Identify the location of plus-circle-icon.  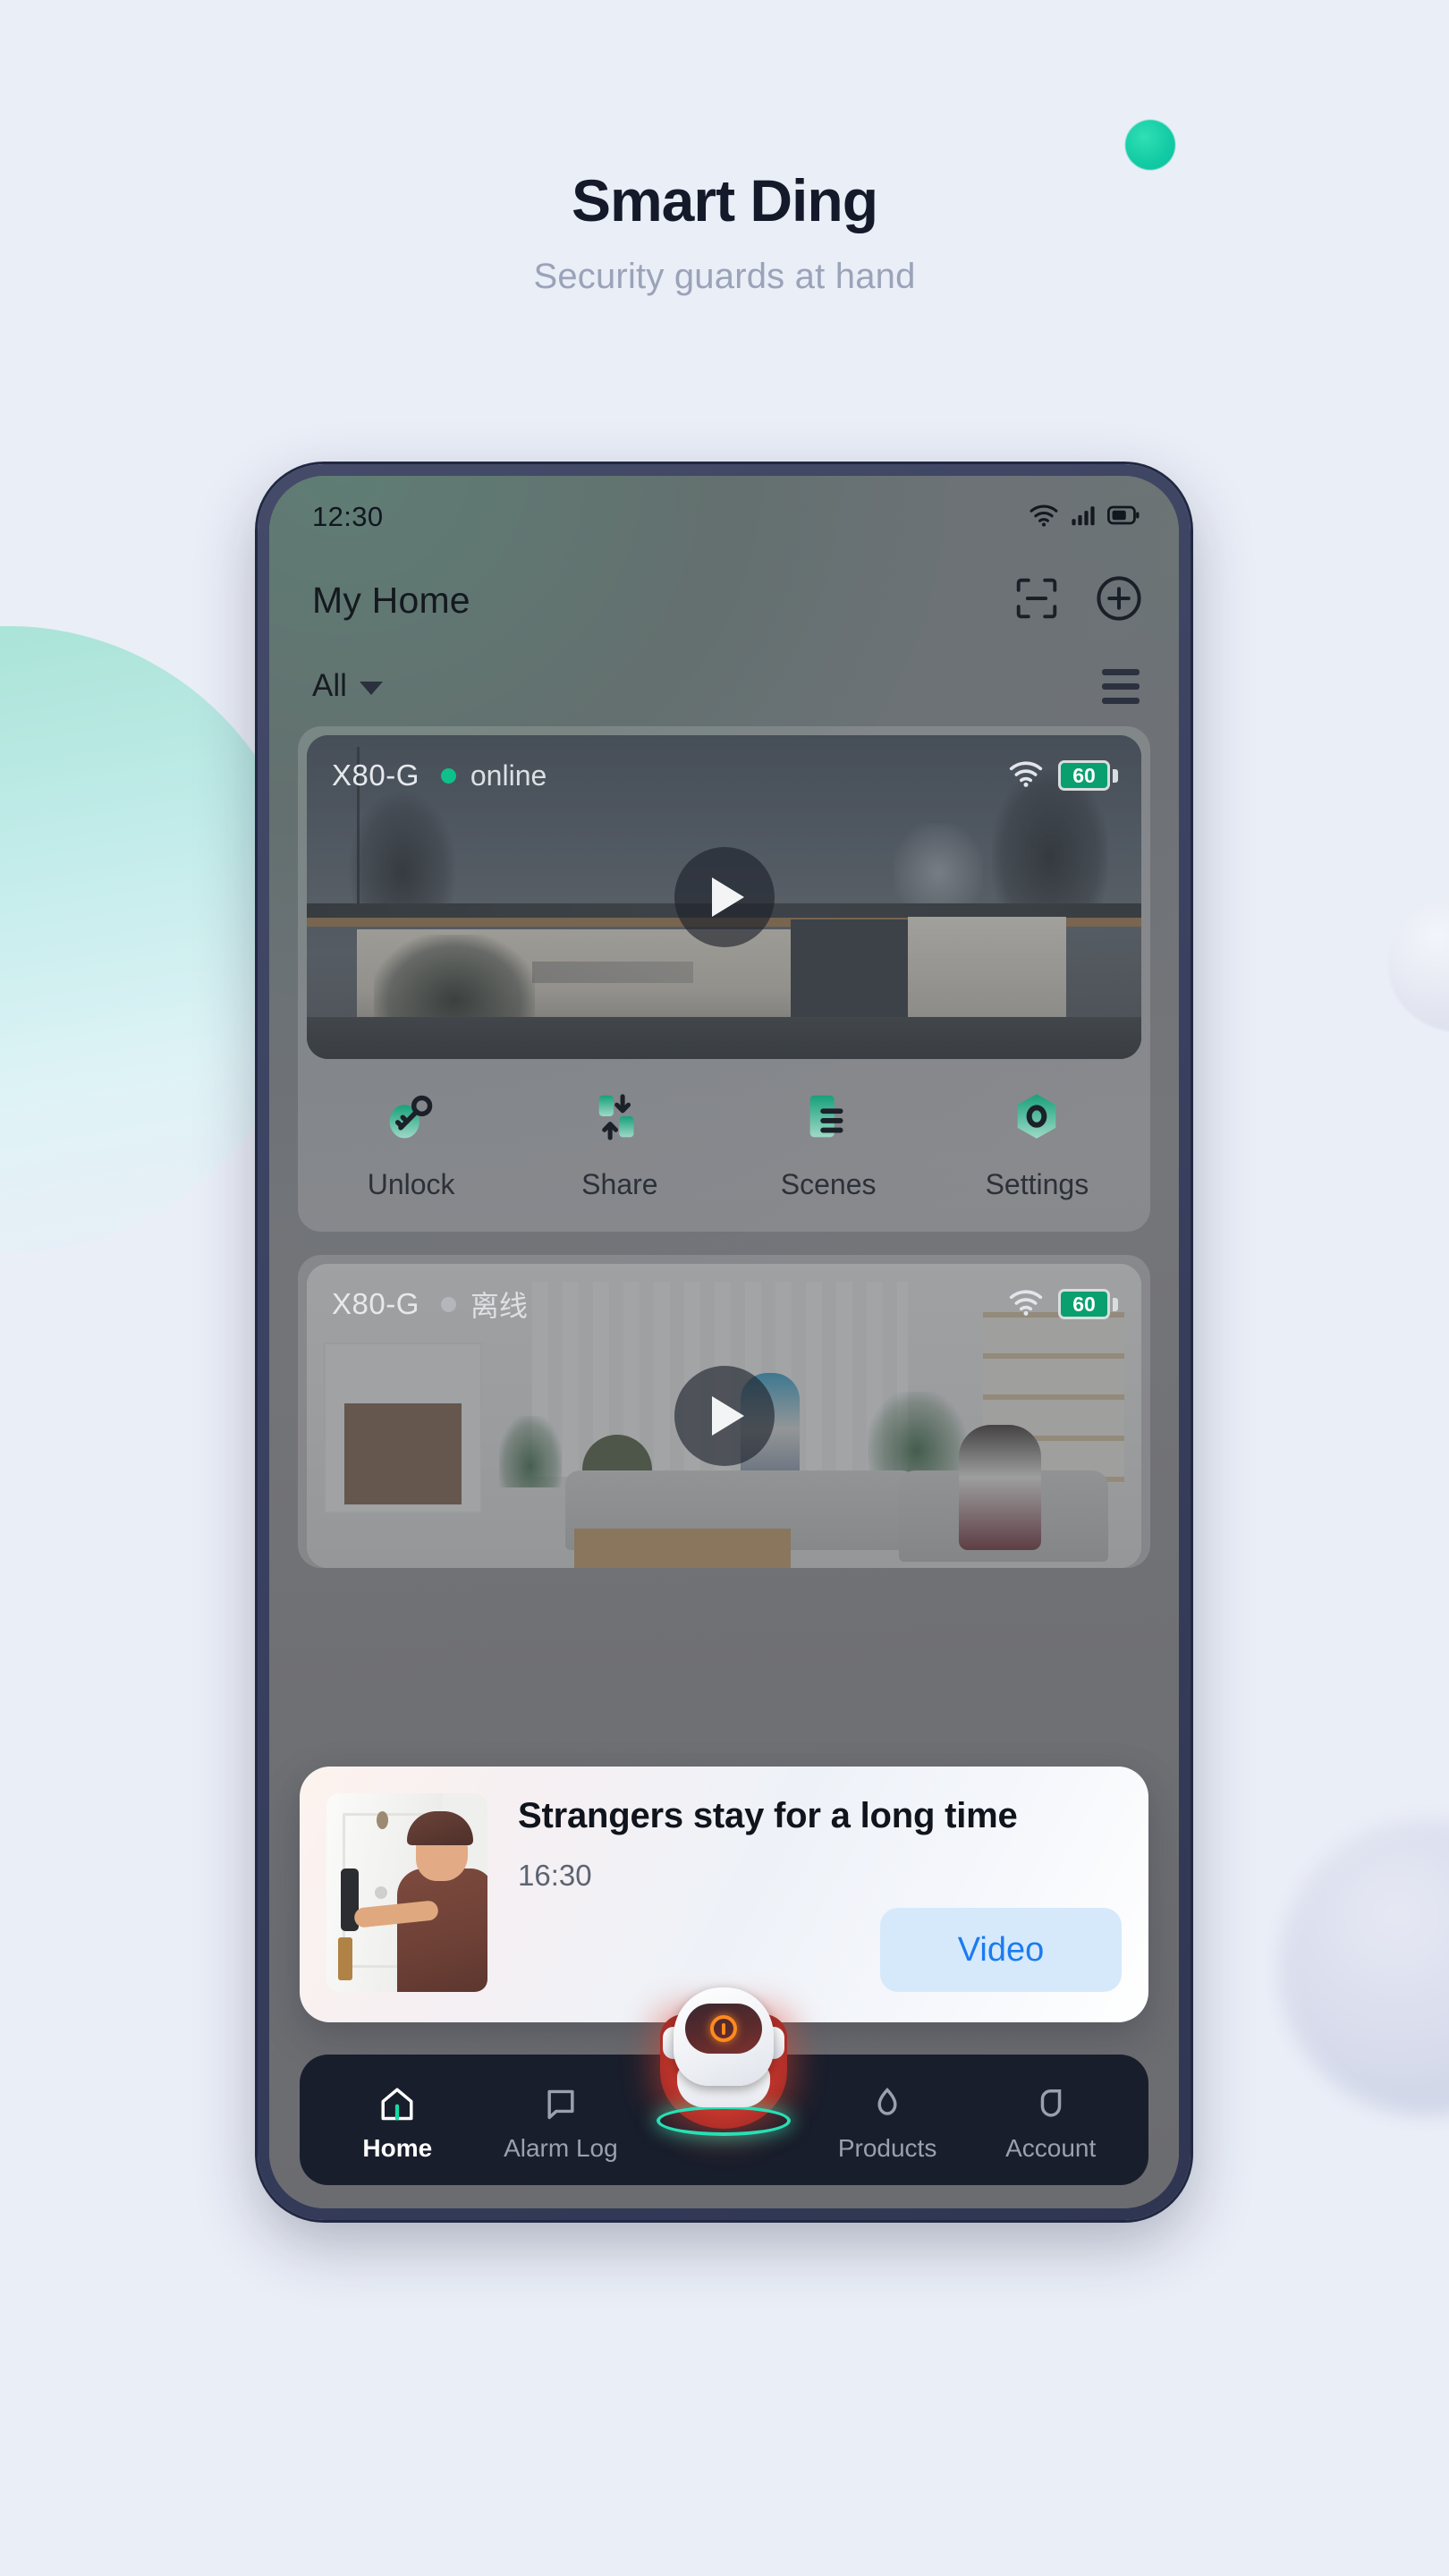
(1119, 600).